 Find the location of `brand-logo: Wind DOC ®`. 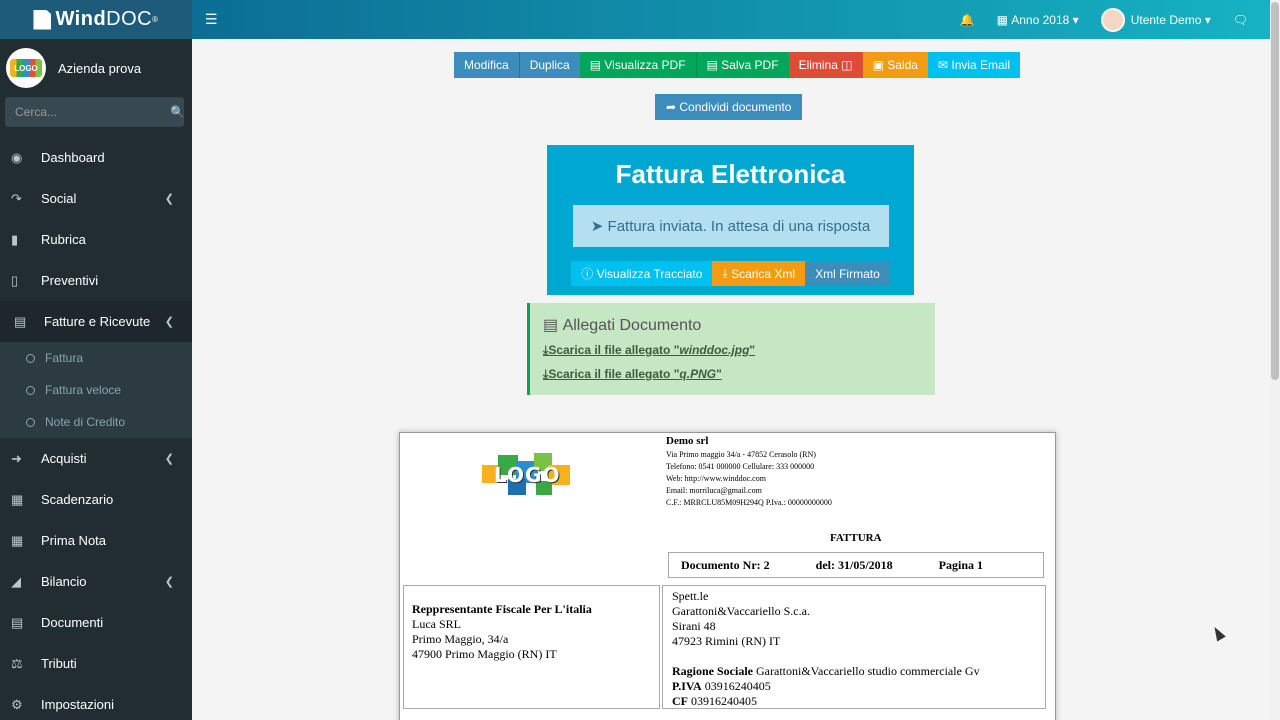

brand-logo: Wind DOC ® is located at coordinates (96, 19).